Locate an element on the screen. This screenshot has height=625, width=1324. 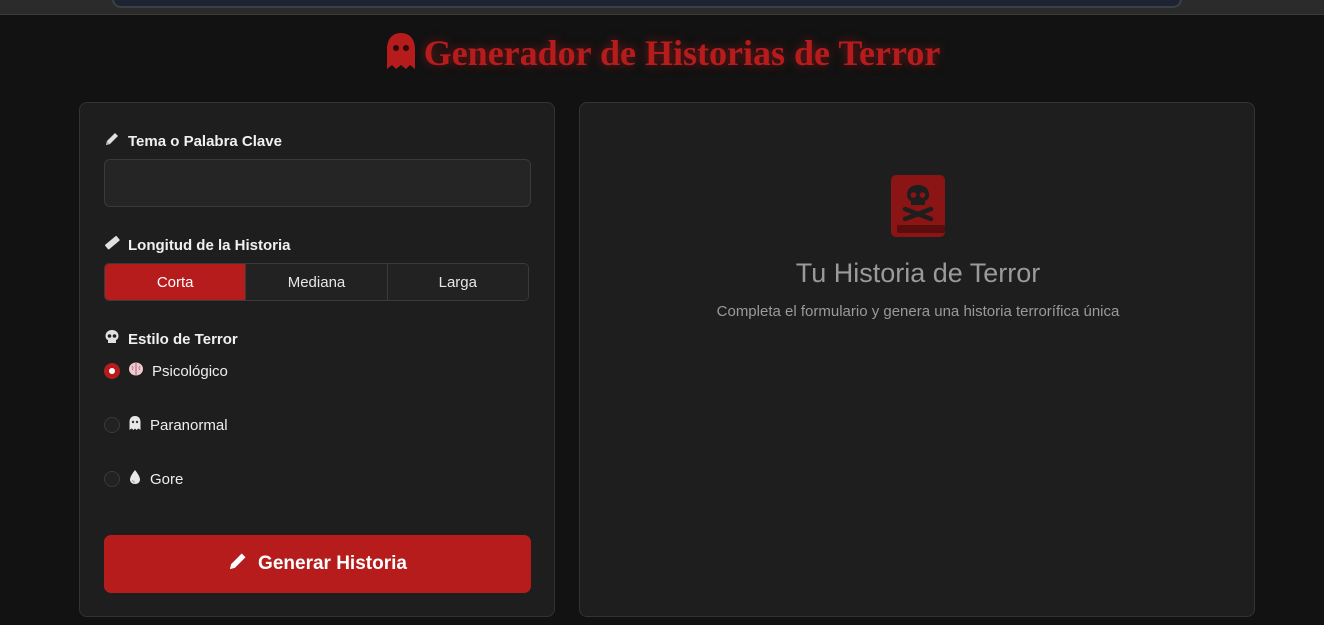
generate-button-label: Generar Historia is located at coordinates (332, 563).